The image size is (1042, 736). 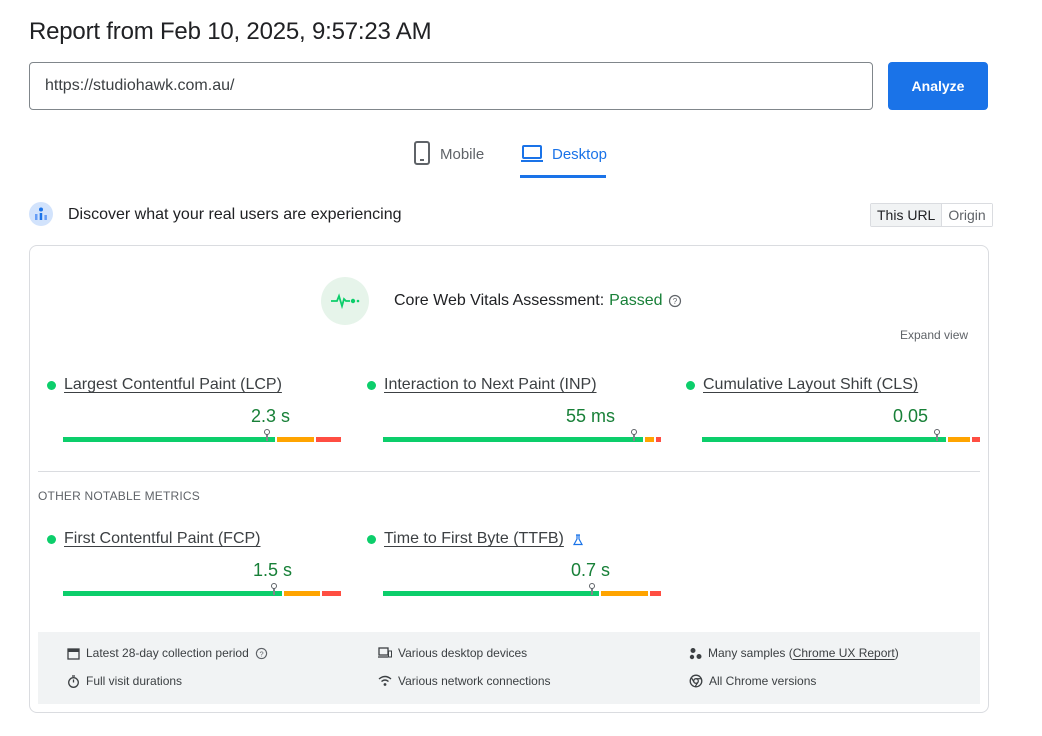 I want to click on metric-value: 1.5 s, so click(x=273, y=570).